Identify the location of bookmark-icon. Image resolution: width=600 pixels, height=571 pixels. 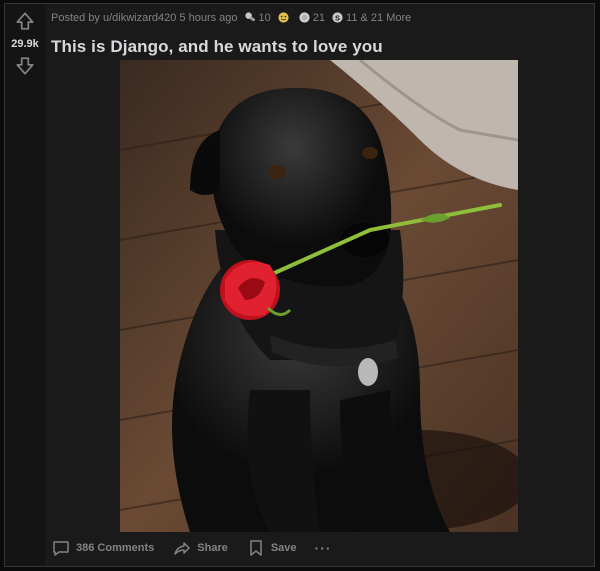
(256, 548).